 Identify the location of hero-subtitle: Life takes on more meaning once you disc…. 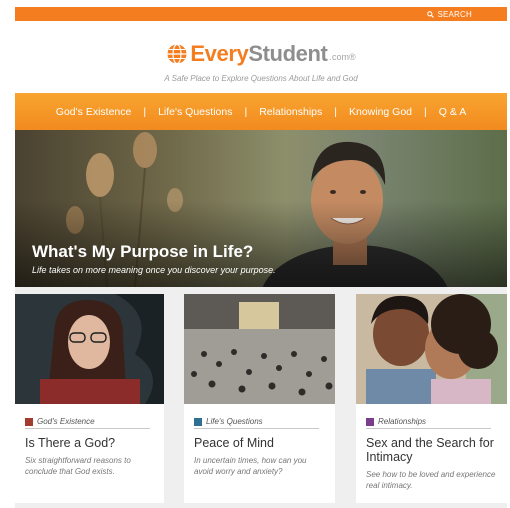
(154, 270).